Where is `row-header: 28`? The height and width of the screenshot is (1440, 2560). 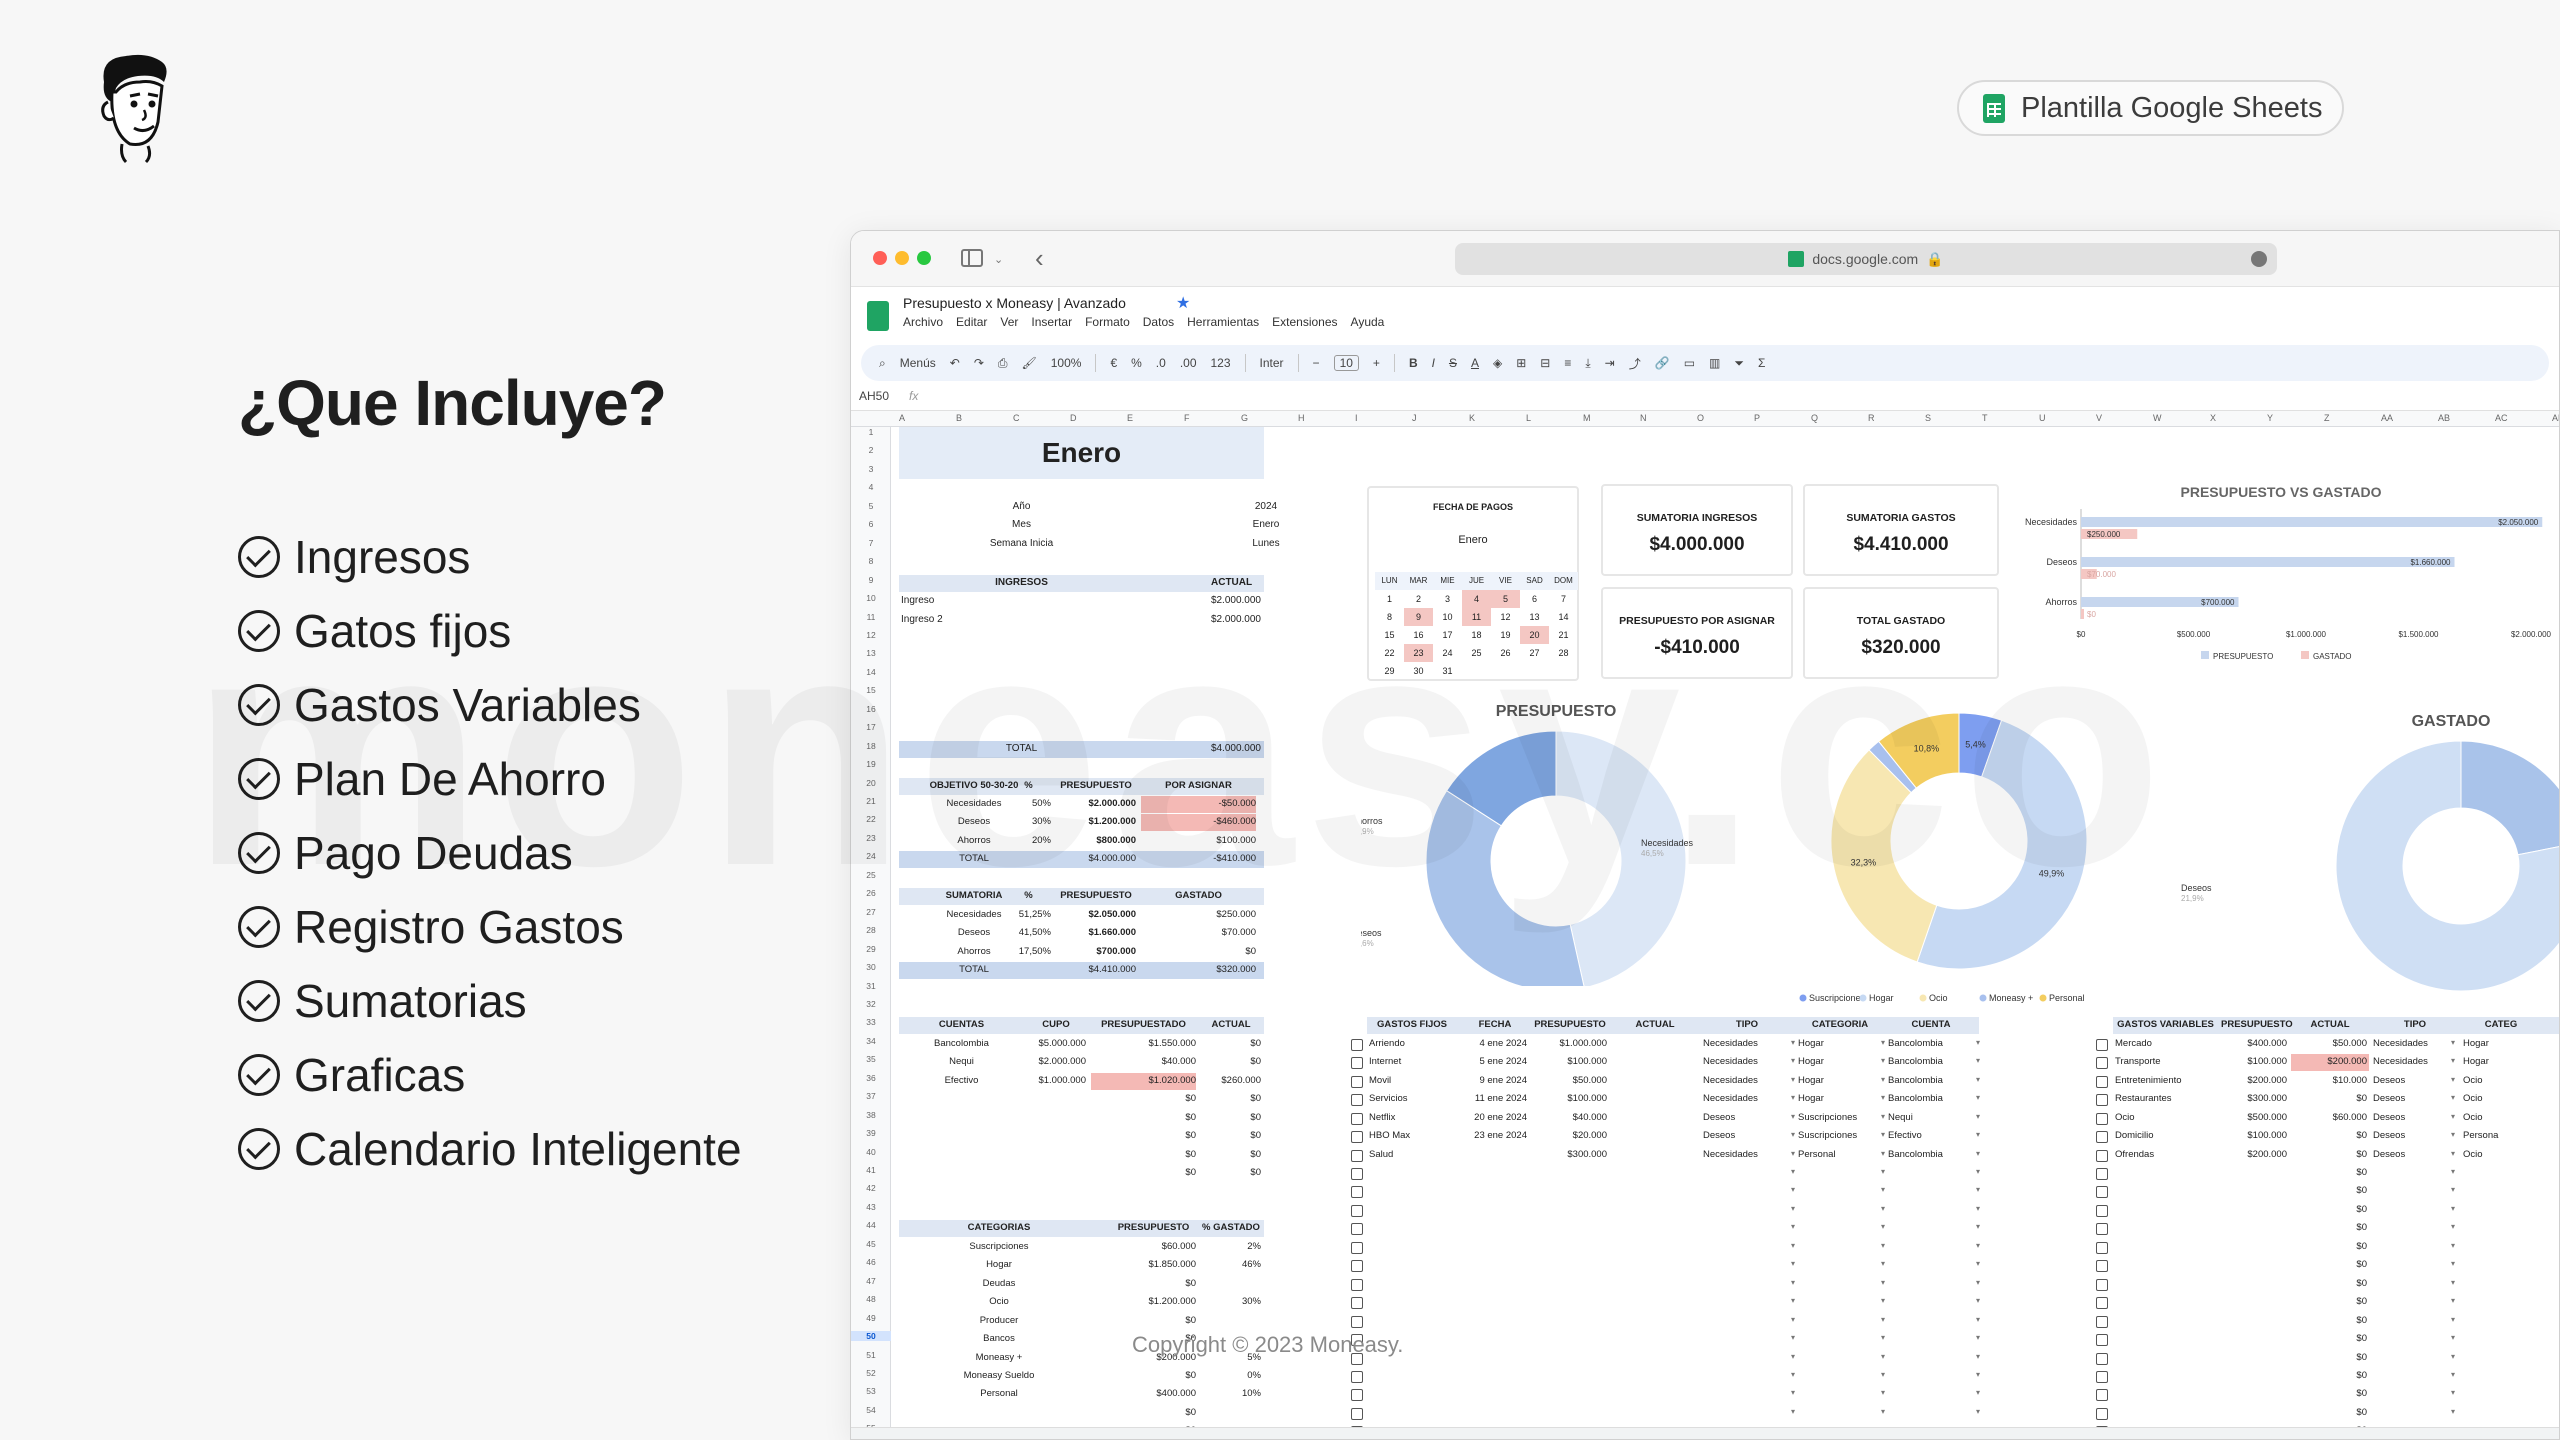 row-header: 28 is located at coordinates (871, 930).